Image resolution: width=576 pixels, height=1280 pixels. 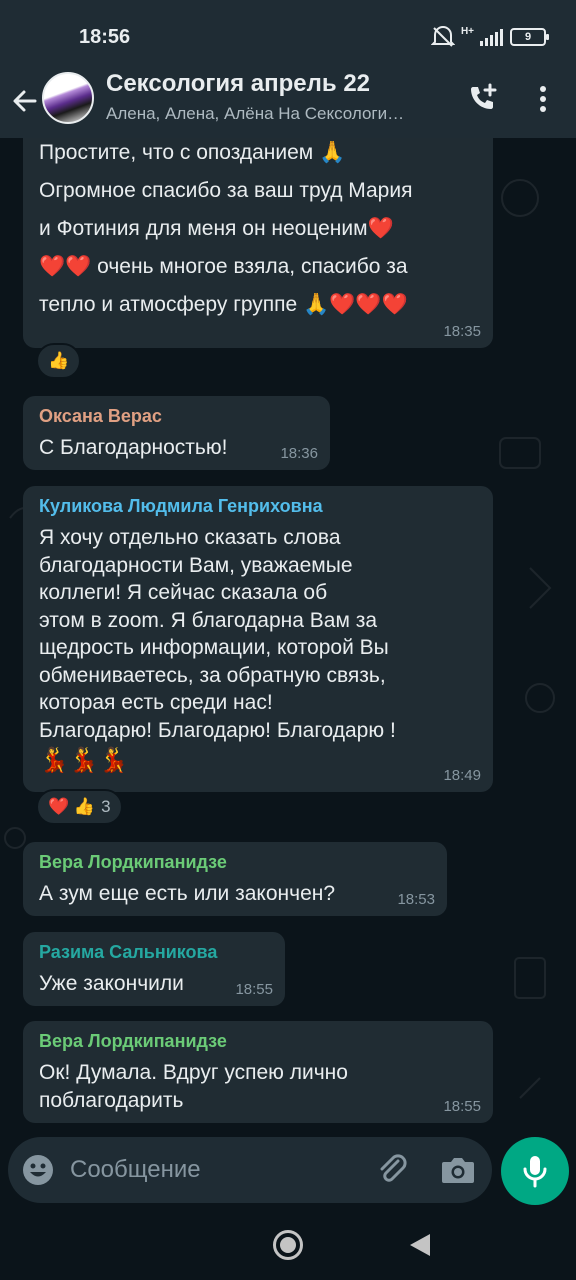 What do you see at coordinates (216, 228) in the screenshot?
I see `message-line: и Фотиния для меня он неоценим❤️` at bounding box center [216, 228].